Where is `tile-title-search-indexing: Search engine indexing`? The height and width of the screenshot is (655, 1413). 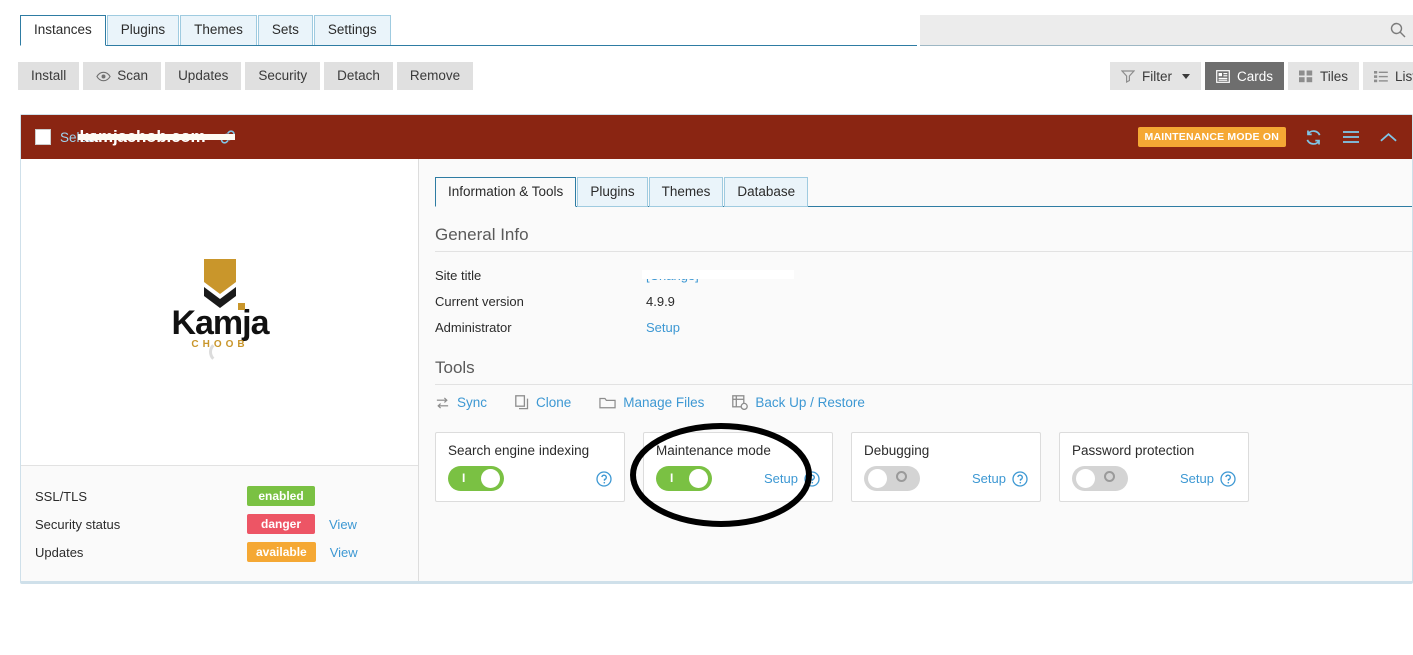
tile-title-search-indexing: Search engine indexing is located at coordinates (519, 450).